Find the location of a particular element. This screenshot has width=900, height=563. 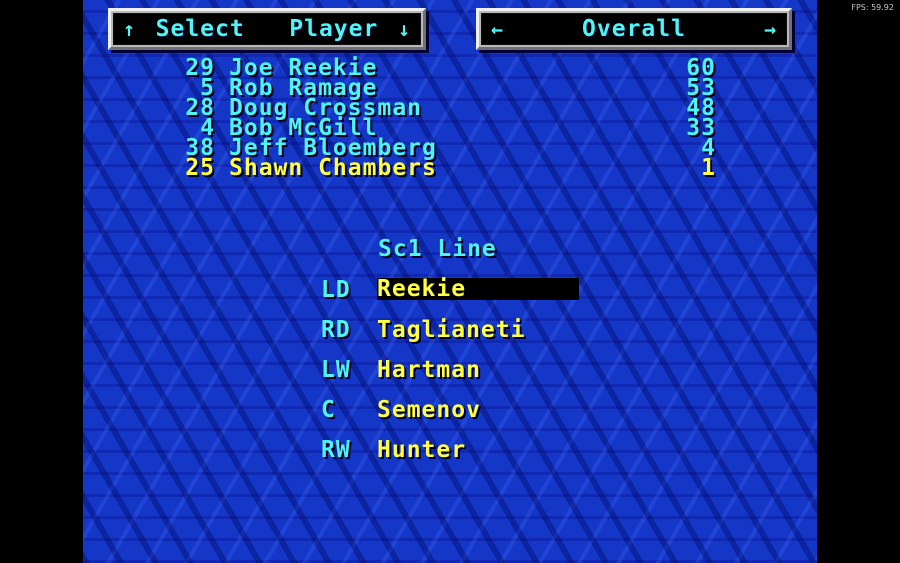

position-label: C is located at coordinates (328, 410).